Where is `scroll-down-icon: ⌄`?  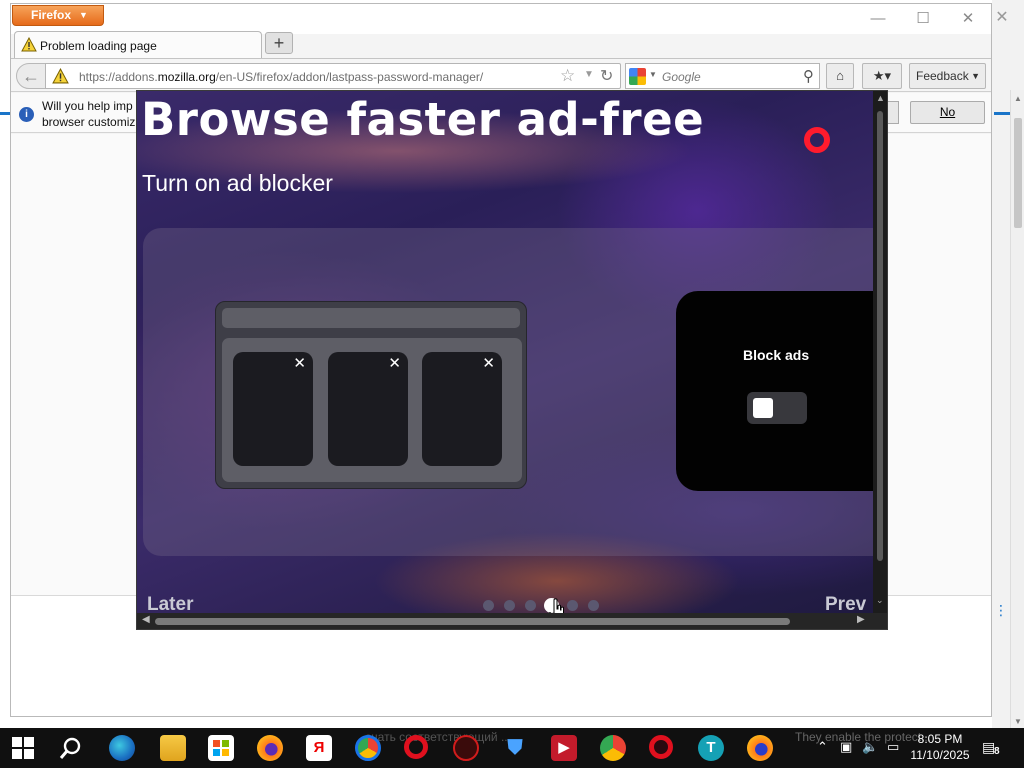
scroll-down-icon: ⌄ is located at coordinates (880, 600).